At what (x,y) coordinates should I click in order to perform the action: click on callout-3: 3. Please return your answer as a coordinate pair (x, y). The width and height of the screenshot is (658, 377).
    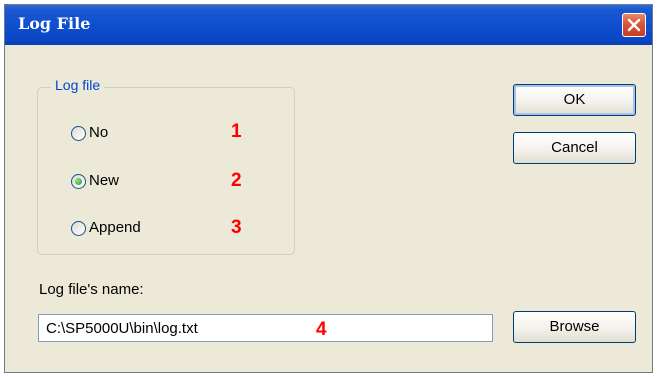
    Looking at the image, I should click on (236, 227).